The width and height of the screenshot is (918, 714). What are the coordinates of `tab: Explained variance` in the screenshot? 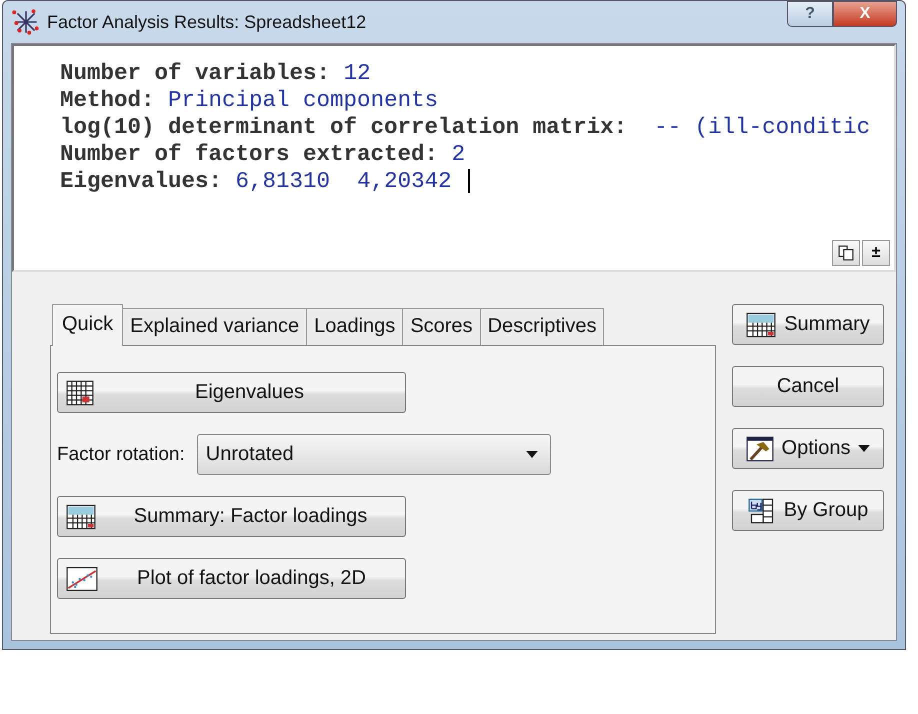 It's located at (215, 326).